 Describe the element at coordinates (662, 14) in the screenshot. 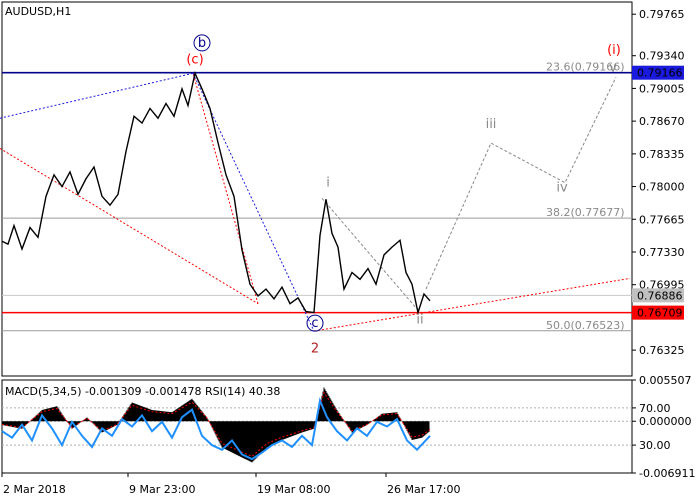

I see `price-axis-tick-label: 0.79765` at that location.